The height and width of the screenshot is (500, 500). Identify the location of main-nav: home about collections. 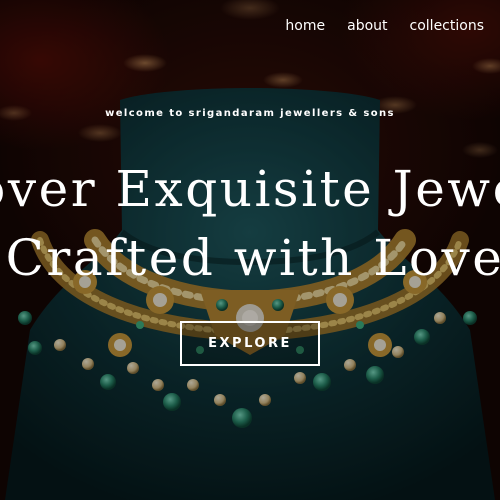
(384, 26).